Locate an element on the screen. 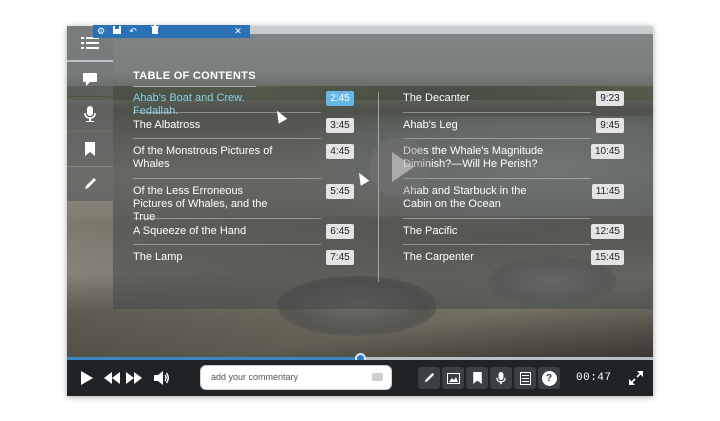  player-controls: add your commentary ? 00:47 is located at coordinates (360, 378).